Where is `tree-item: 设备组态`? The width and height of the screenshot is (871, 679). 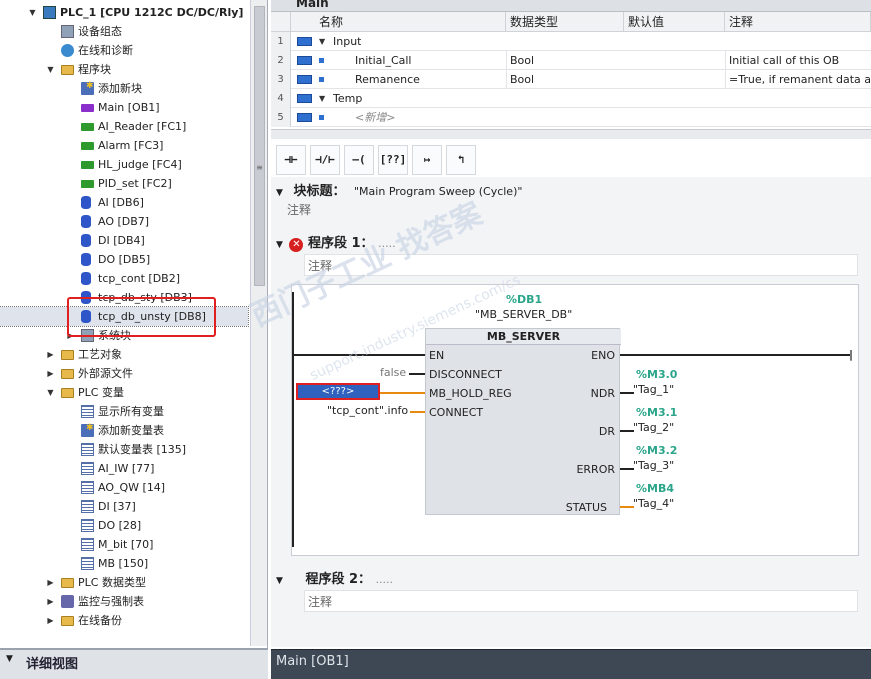
tree-item: 设备组态 is located at coordinates (124, 31).